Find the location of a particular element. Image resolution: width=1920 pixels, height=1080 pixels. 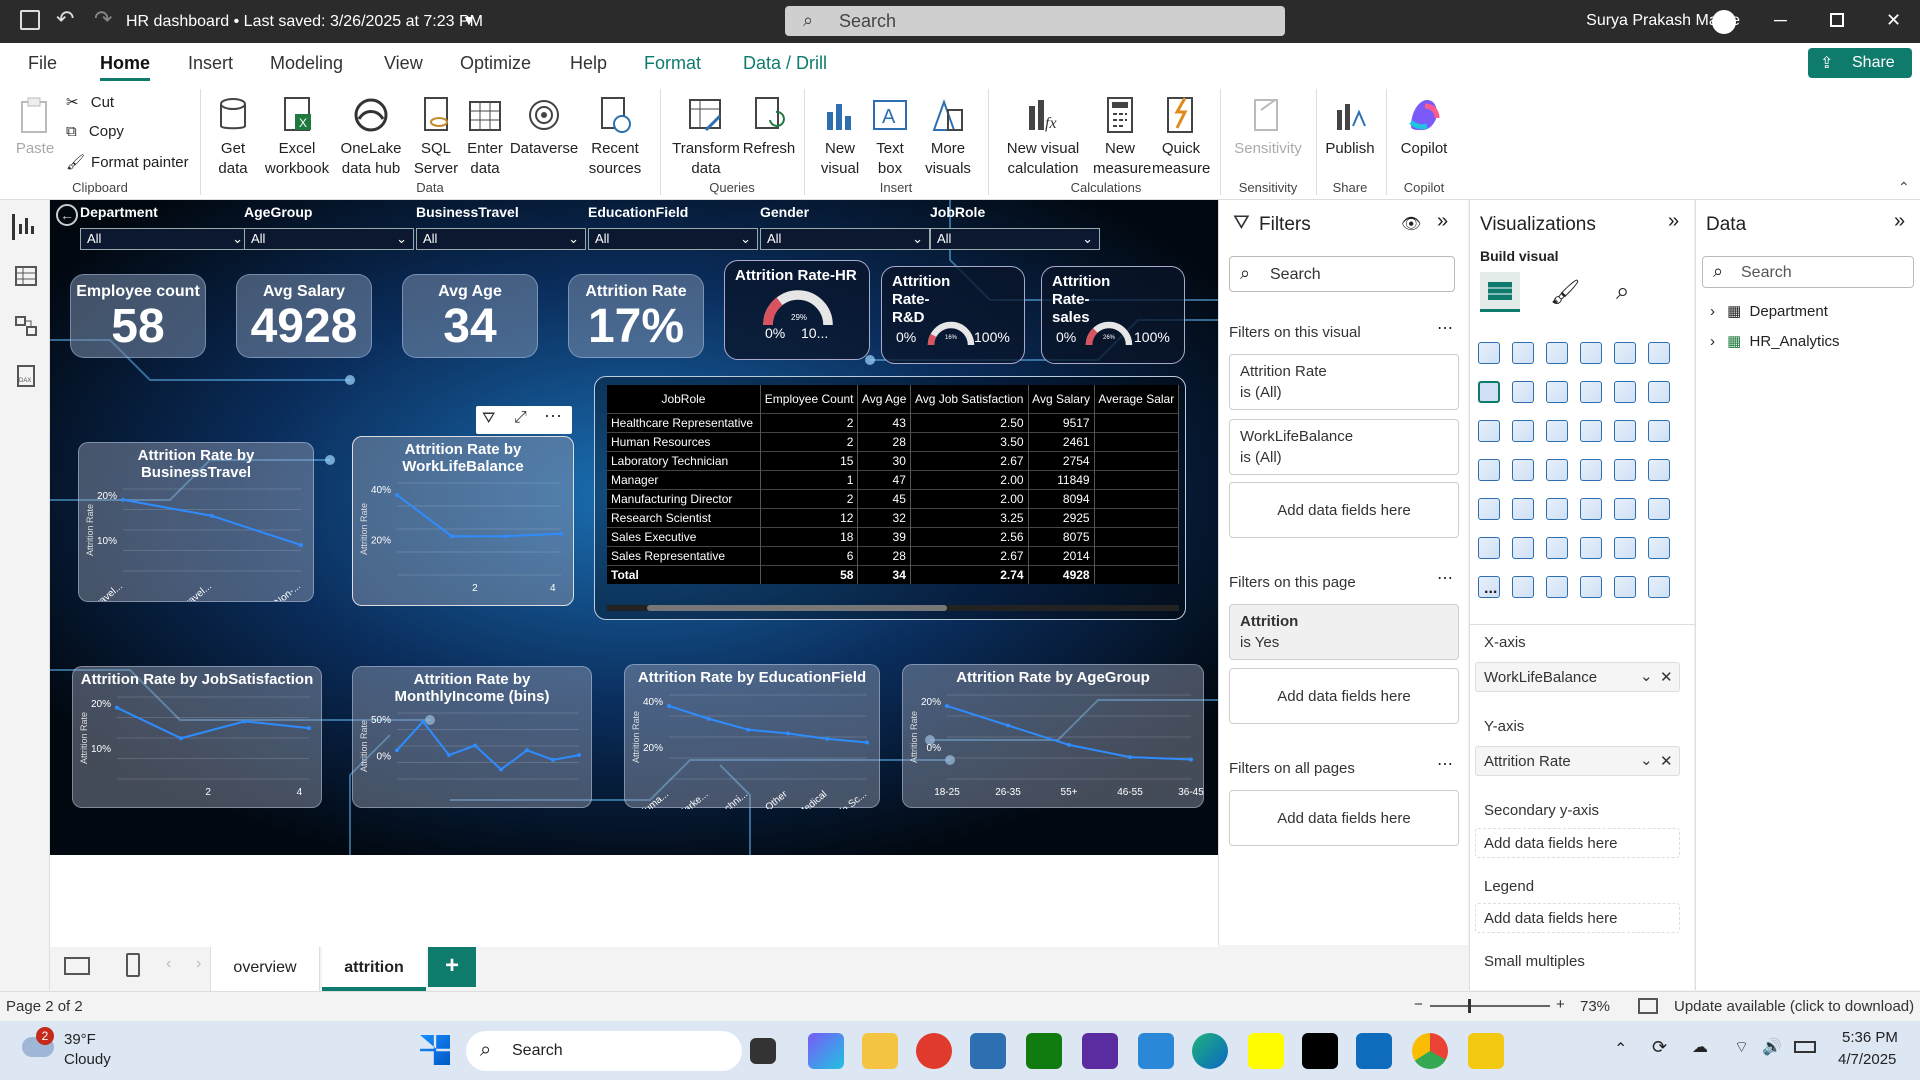

stacked-bar-chart-icon is located at coordinates (1489, 353).